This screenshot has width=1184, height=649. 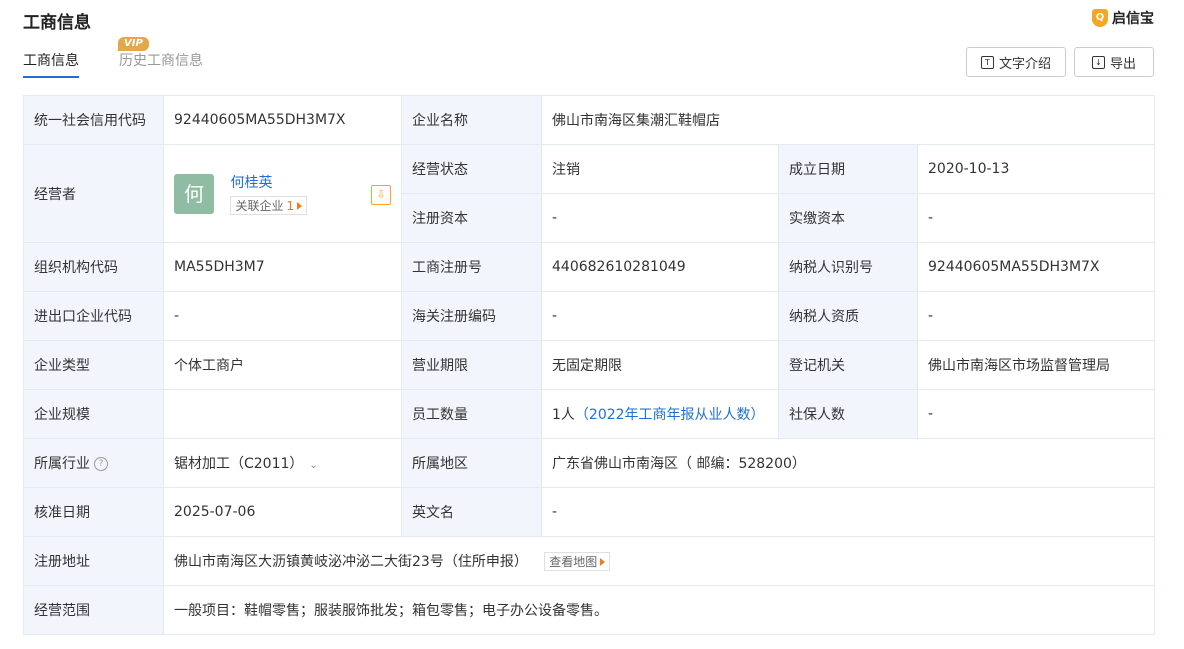 I want to click on vip-badge: VIP, so click(x=133, y=44).